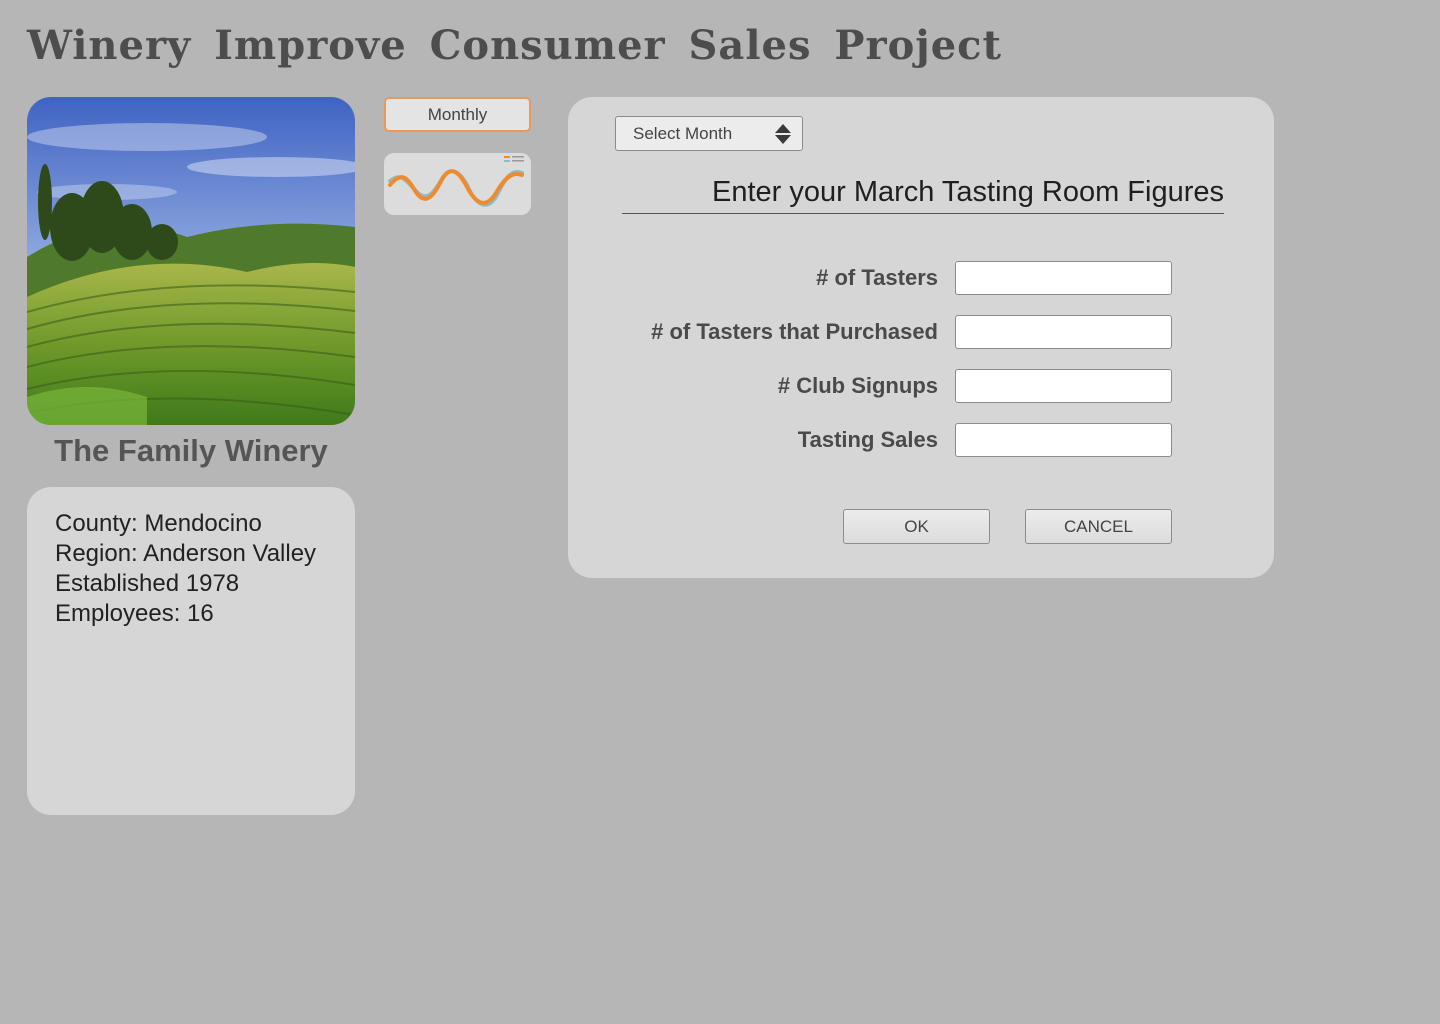  I want to click on app-title: Winery Improve Consumer Sales Project, so click(515, 45).